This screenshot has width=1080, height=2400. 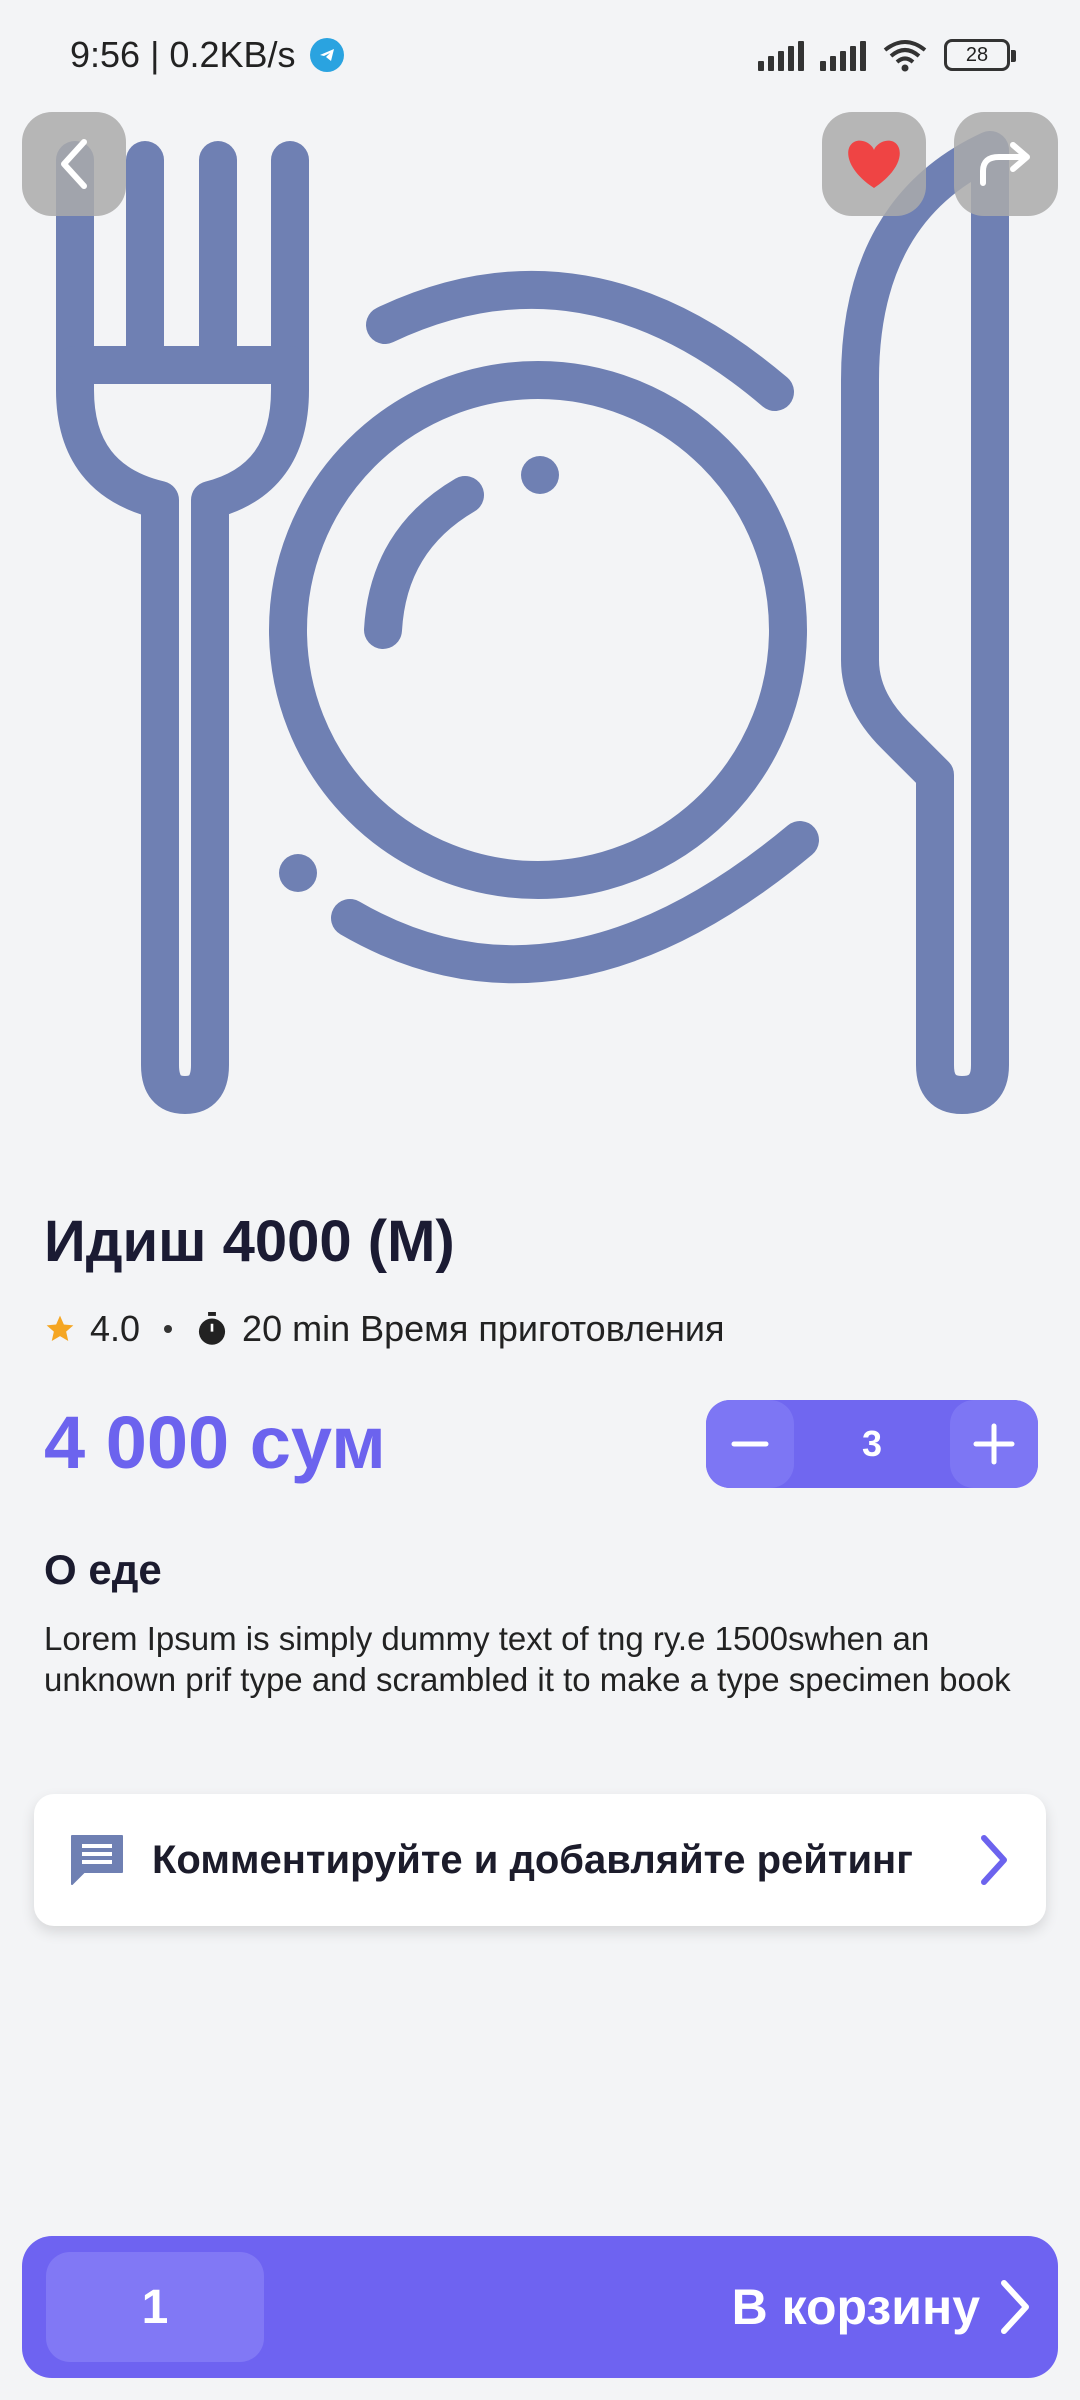 I want to click on minus-icon, so click(x=750, y=1444).